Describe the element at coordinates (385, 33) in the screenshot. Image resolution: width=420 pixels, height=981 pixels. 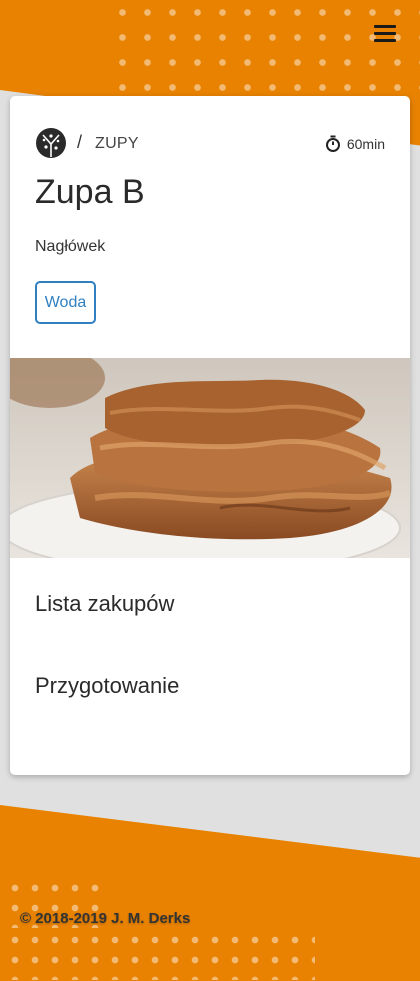
I see `hamburger-menu-icon` at that location.